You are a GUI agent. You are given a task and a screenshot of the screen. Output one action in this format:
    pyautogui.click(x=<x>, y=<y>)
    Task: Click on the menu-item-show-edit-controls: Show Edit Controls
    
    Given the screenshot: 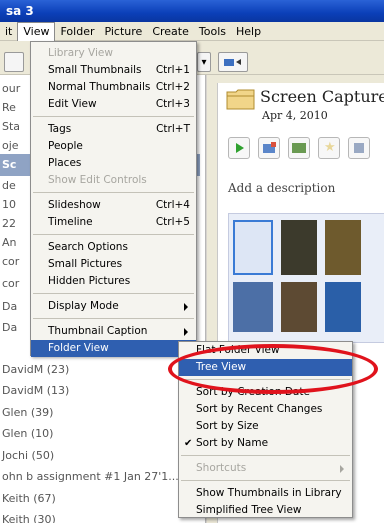 What is the action you would take?
    pyautogui.click(x=113, y=180)
    